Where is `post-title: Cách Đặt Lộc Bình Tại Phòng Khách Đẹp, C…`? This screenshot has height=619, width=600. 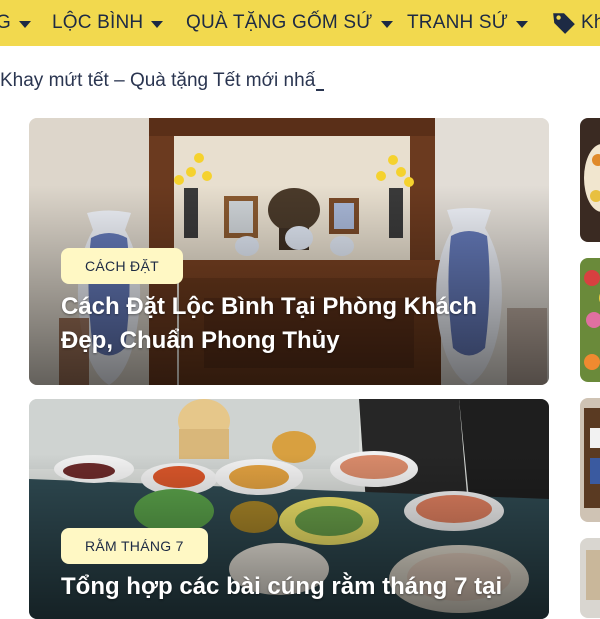 post-title: Cách Đặt Lộc Bình Tại Phòng Khách Đẹp, C… is located at coordinates (293, 324).